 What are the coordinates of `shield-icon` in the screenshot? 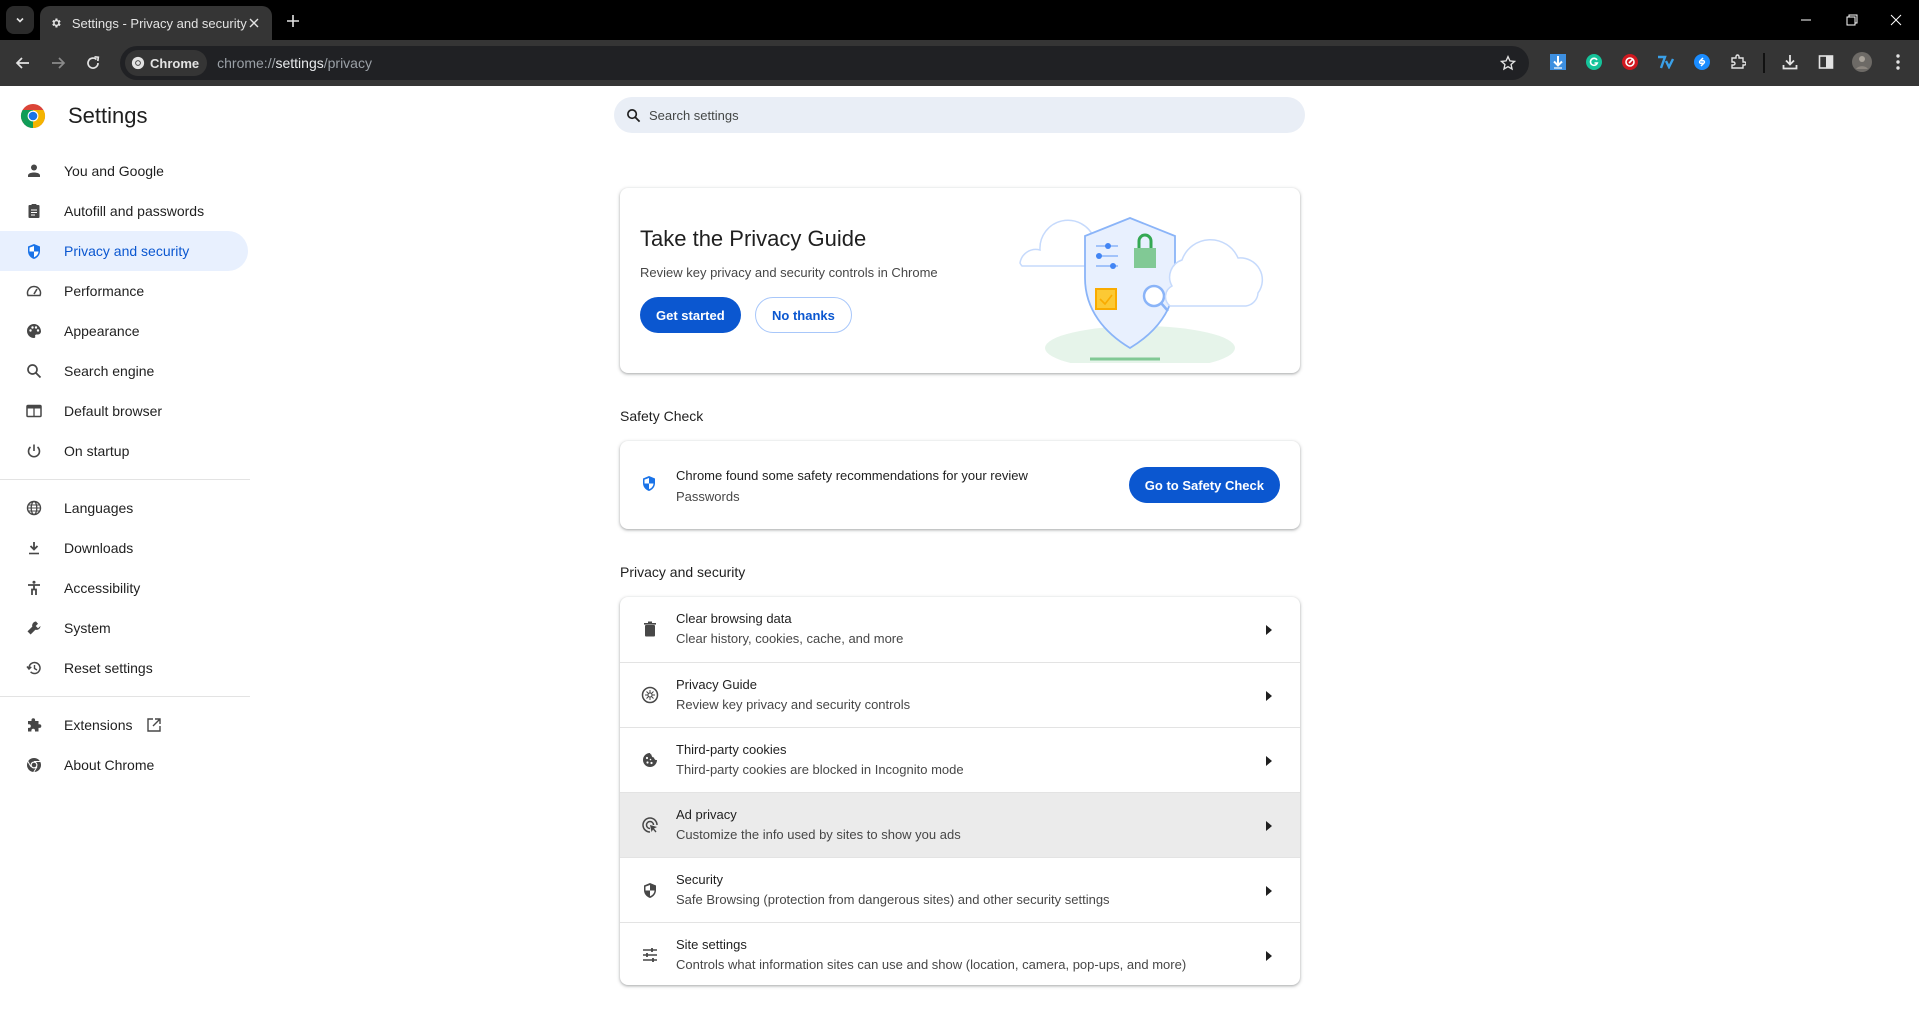 It's located at (34, 251).